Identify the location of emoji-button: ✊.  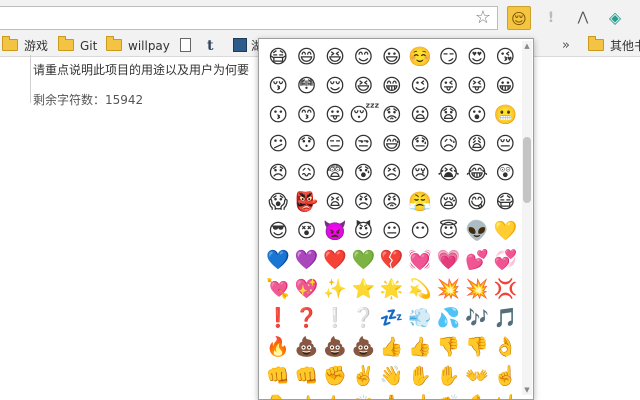
(335, 376).